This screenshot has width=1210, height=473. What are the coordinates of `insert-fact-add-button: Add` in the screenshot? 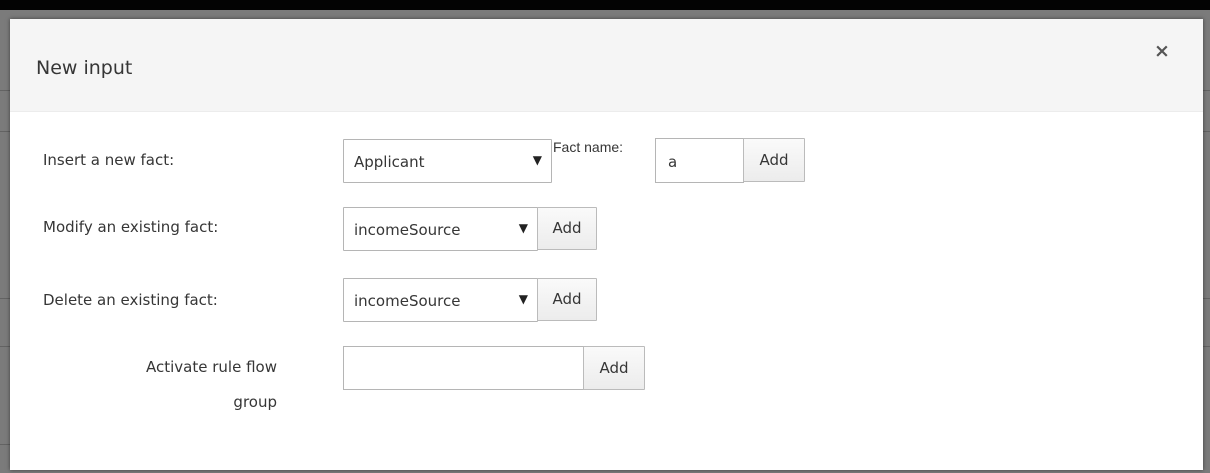 It's located at (774, 160).